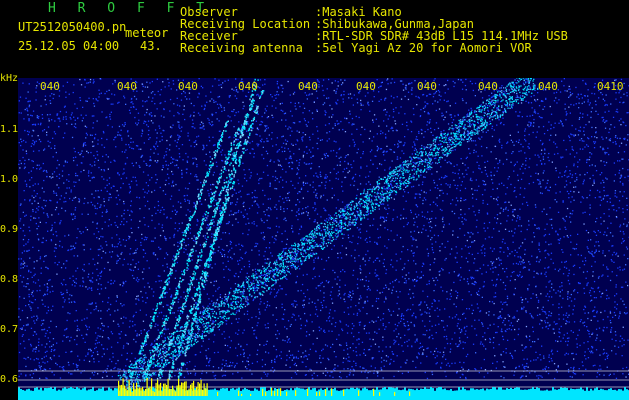 This screenshot has width=629, height=400. What do you see at coordinates (9, 129) in the screenshot?
I see `y-tick: 1.1` at bounding box center [9, 129].